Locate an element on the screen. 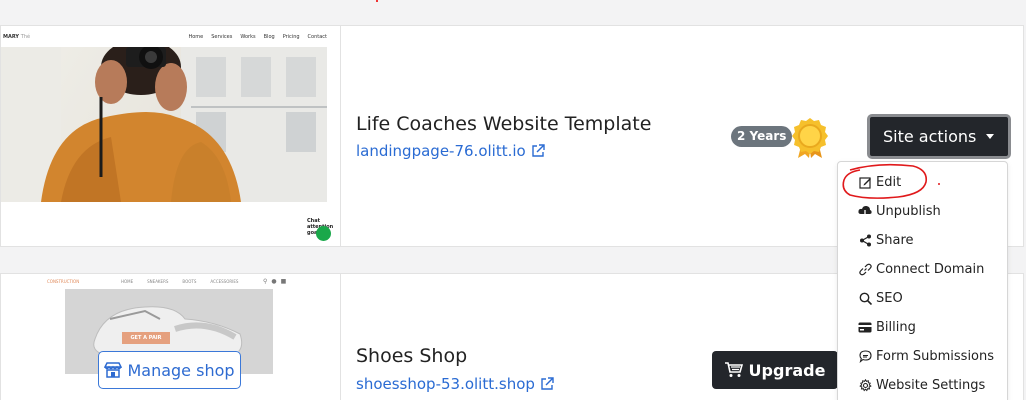  preview-logo: CONSTRUCTION is located at coordinates (63, 281).